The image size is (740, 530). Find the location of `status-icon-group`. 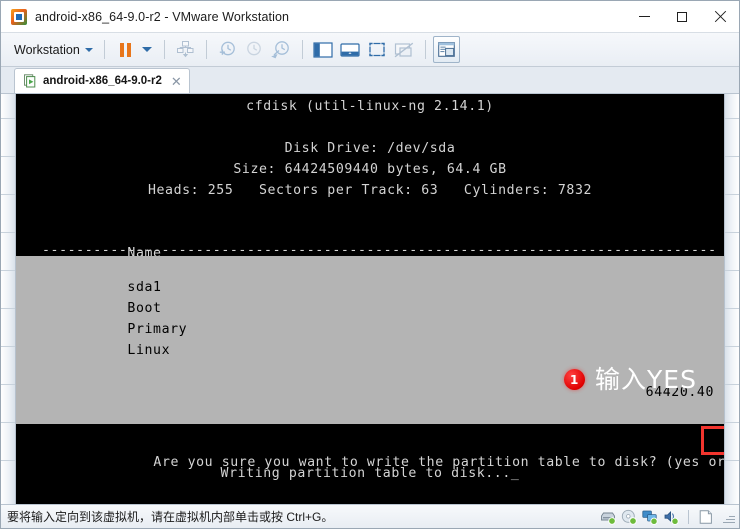

status-icon-group is located at coordinates (668, 517).